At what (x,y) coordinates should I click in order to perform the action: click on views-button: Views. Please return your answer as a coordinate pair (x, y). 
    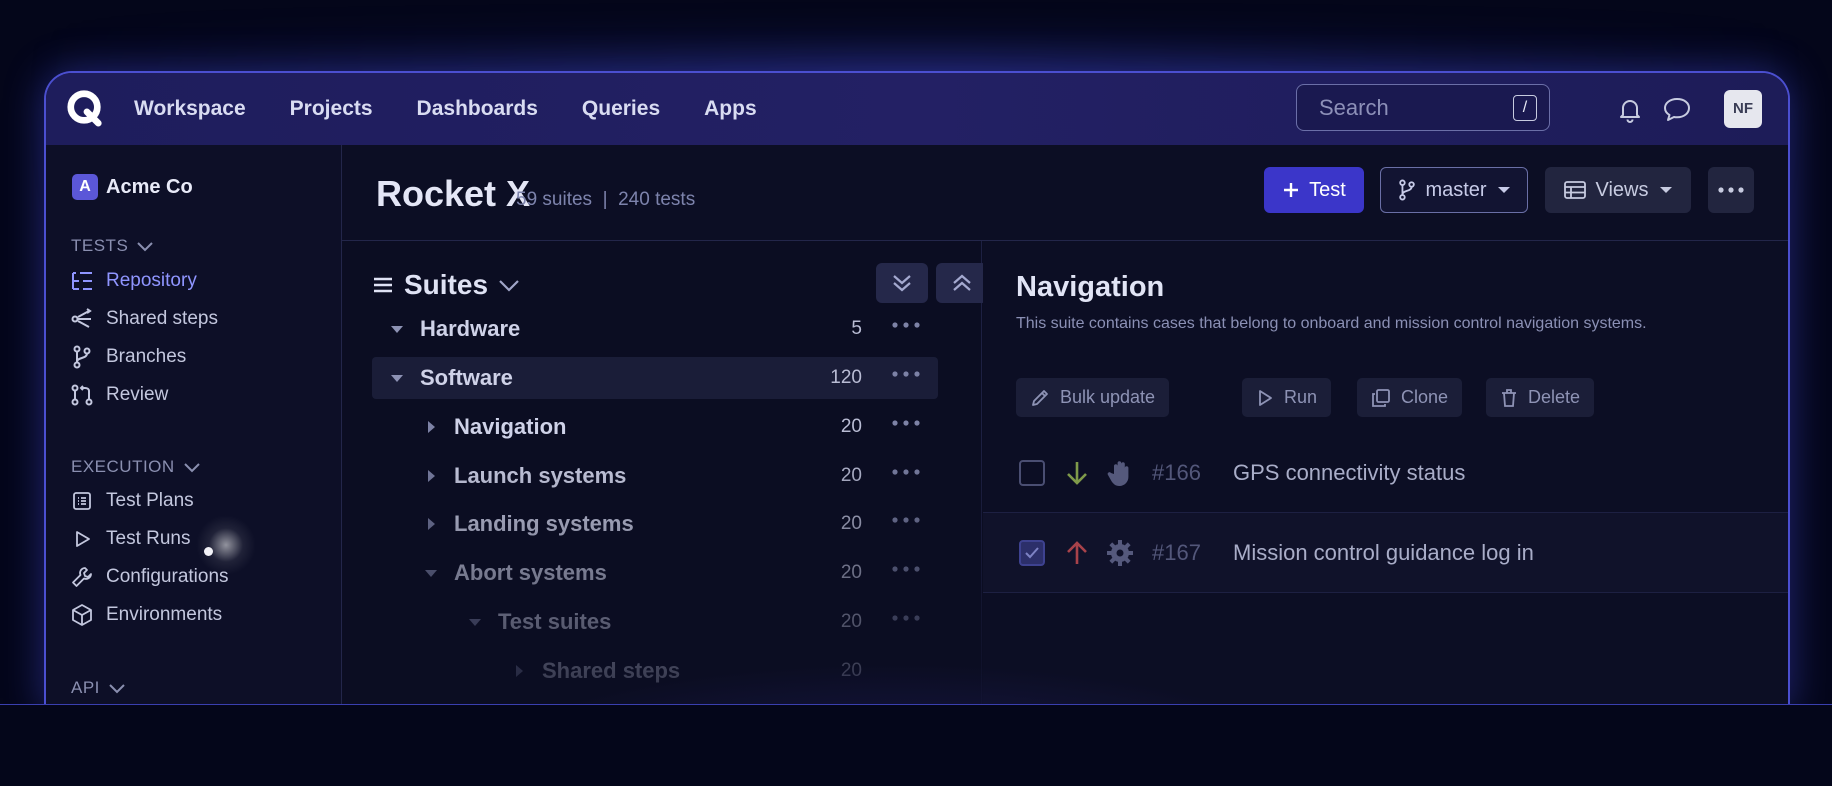
    Looking at the image, I should click on (1618, 190).